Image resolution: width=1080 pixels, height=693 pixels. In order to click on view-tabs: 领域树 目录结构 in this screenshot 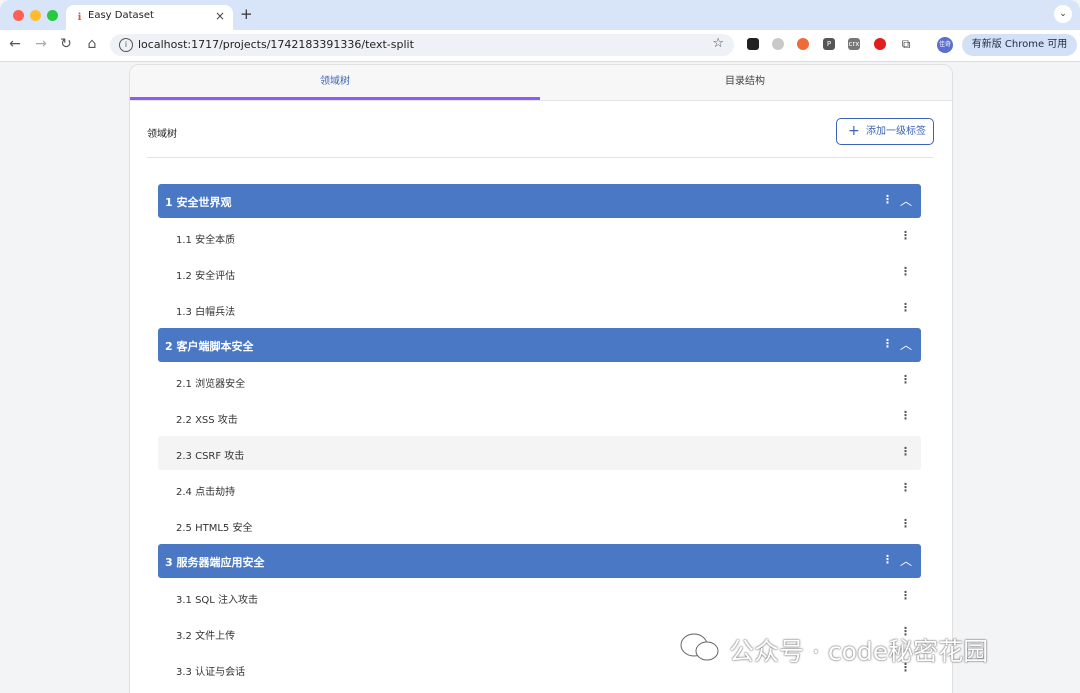, I will do `click(541, 83)`.